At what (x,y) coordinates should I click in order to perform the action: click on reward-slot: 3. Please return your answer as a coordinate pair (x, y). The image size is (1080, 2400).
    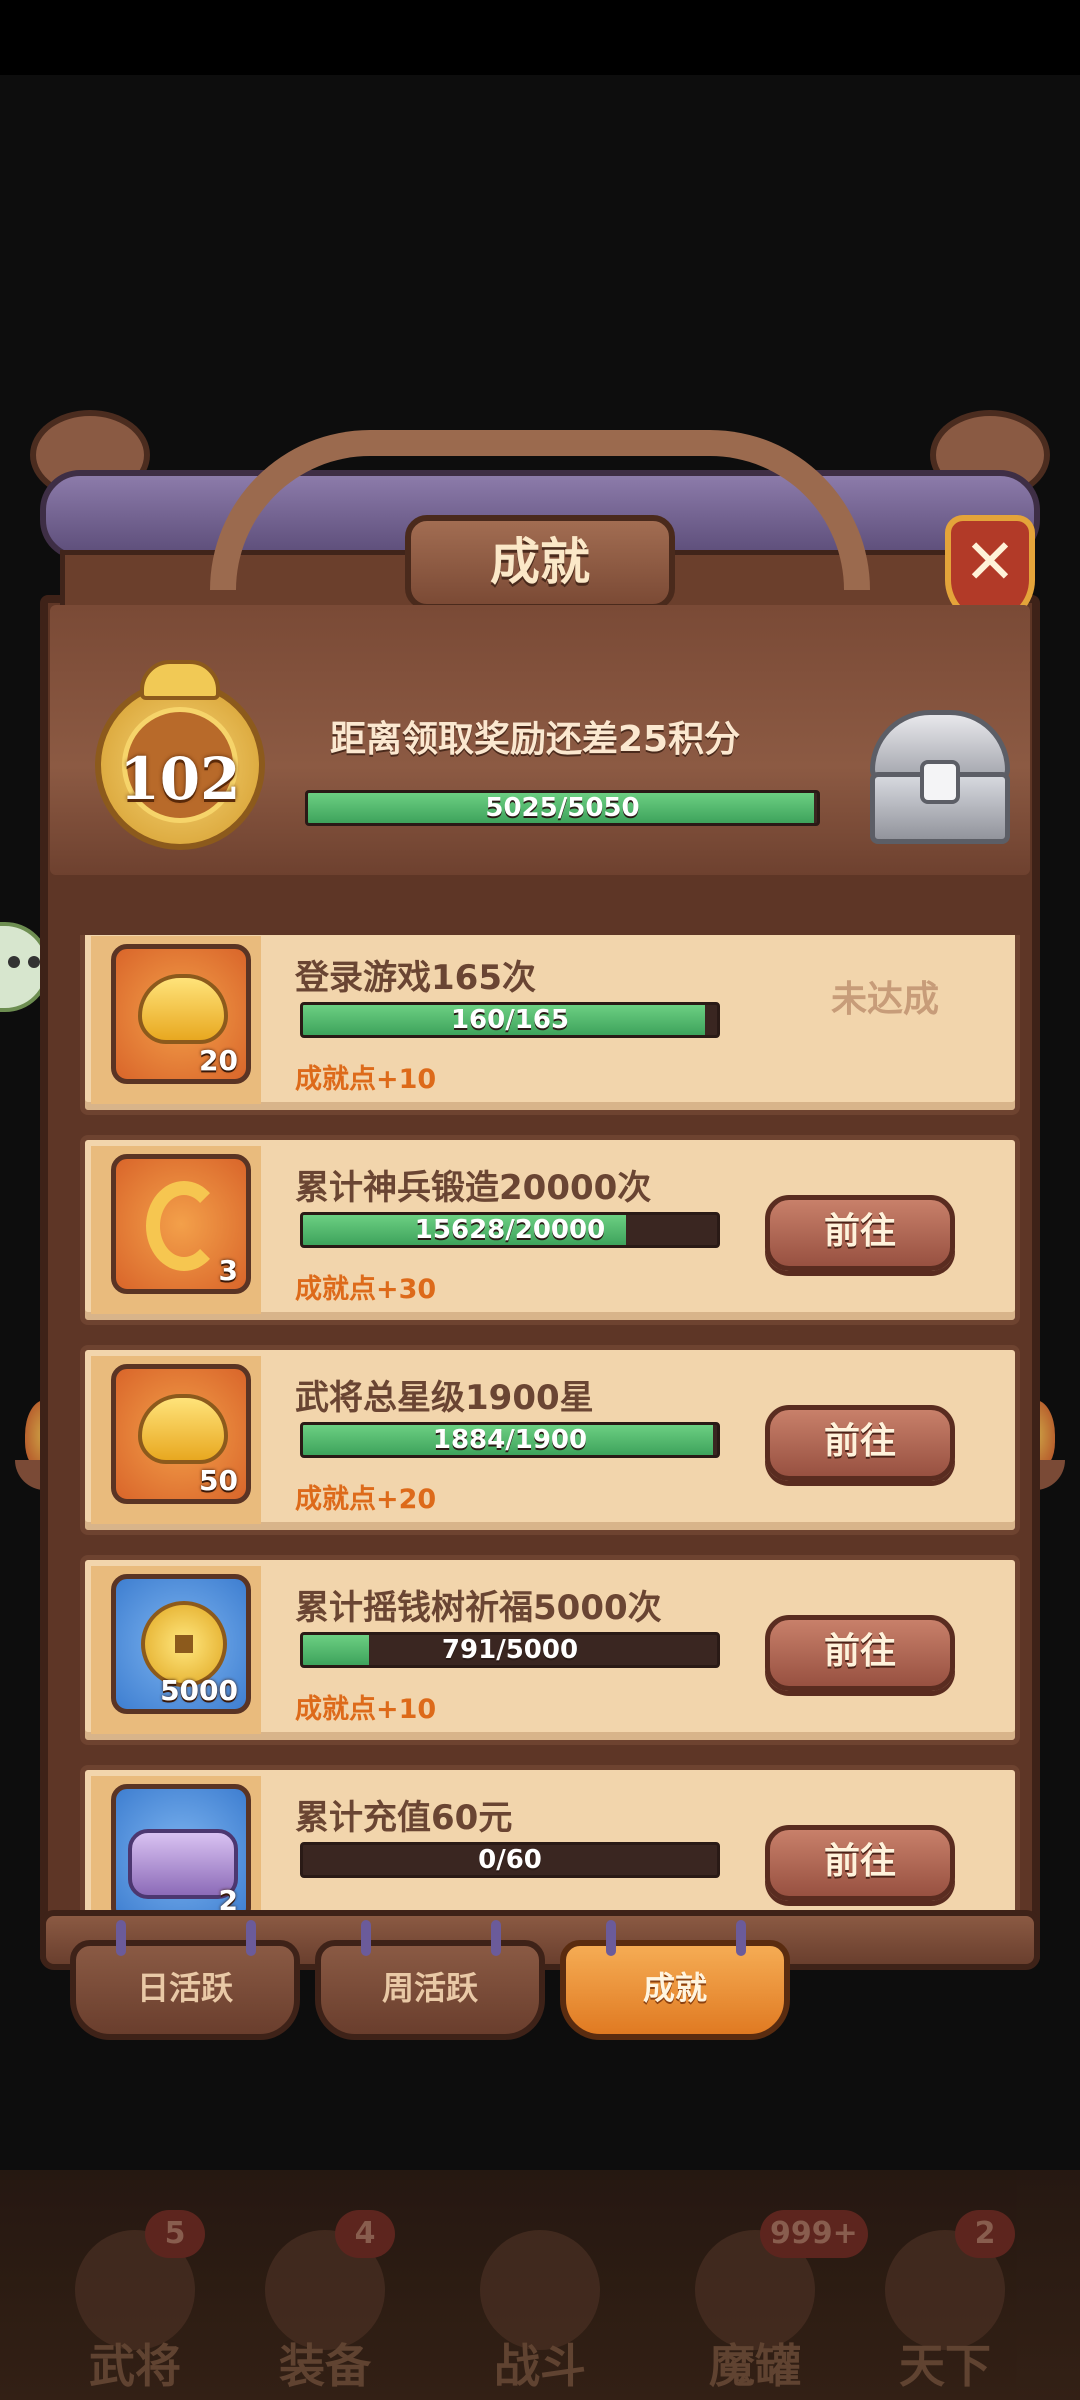
    Looking at the image, I should click on (176, 1230).